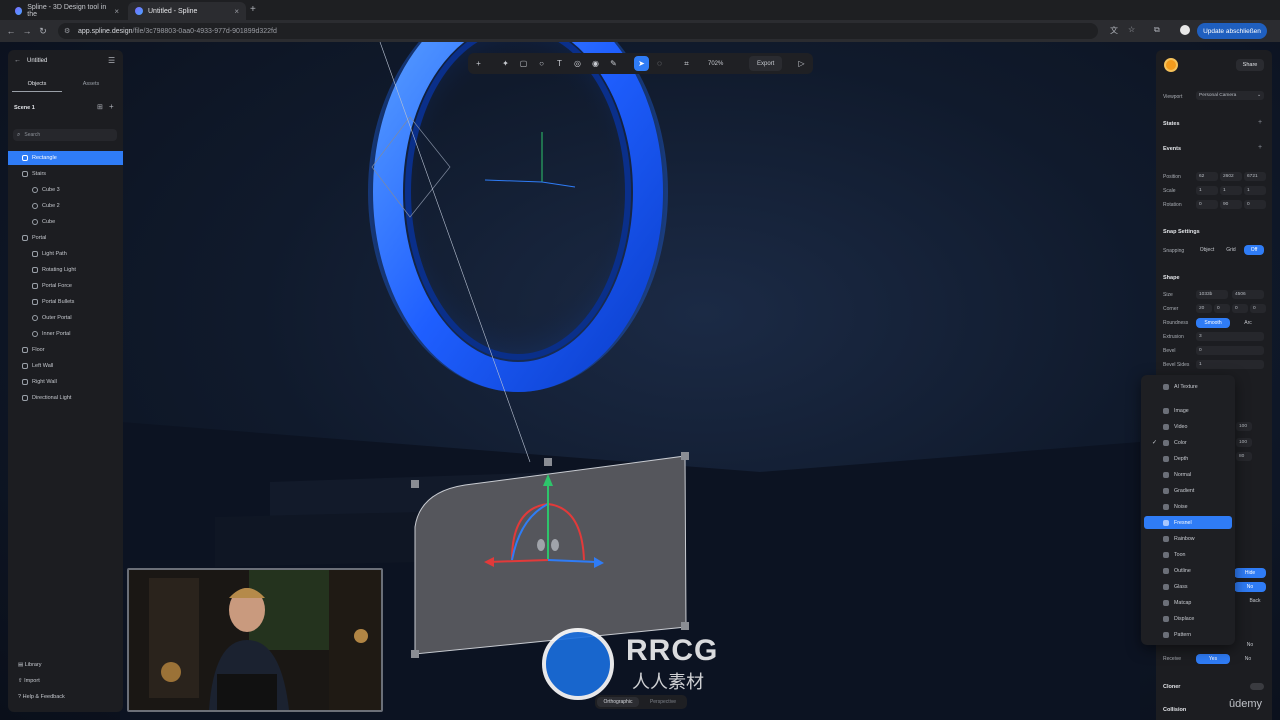  What do you see at coordinates (1230, 364) in the screenshot?
I see `bevel-sides-field: 1` at bounding box center [1230, 364].